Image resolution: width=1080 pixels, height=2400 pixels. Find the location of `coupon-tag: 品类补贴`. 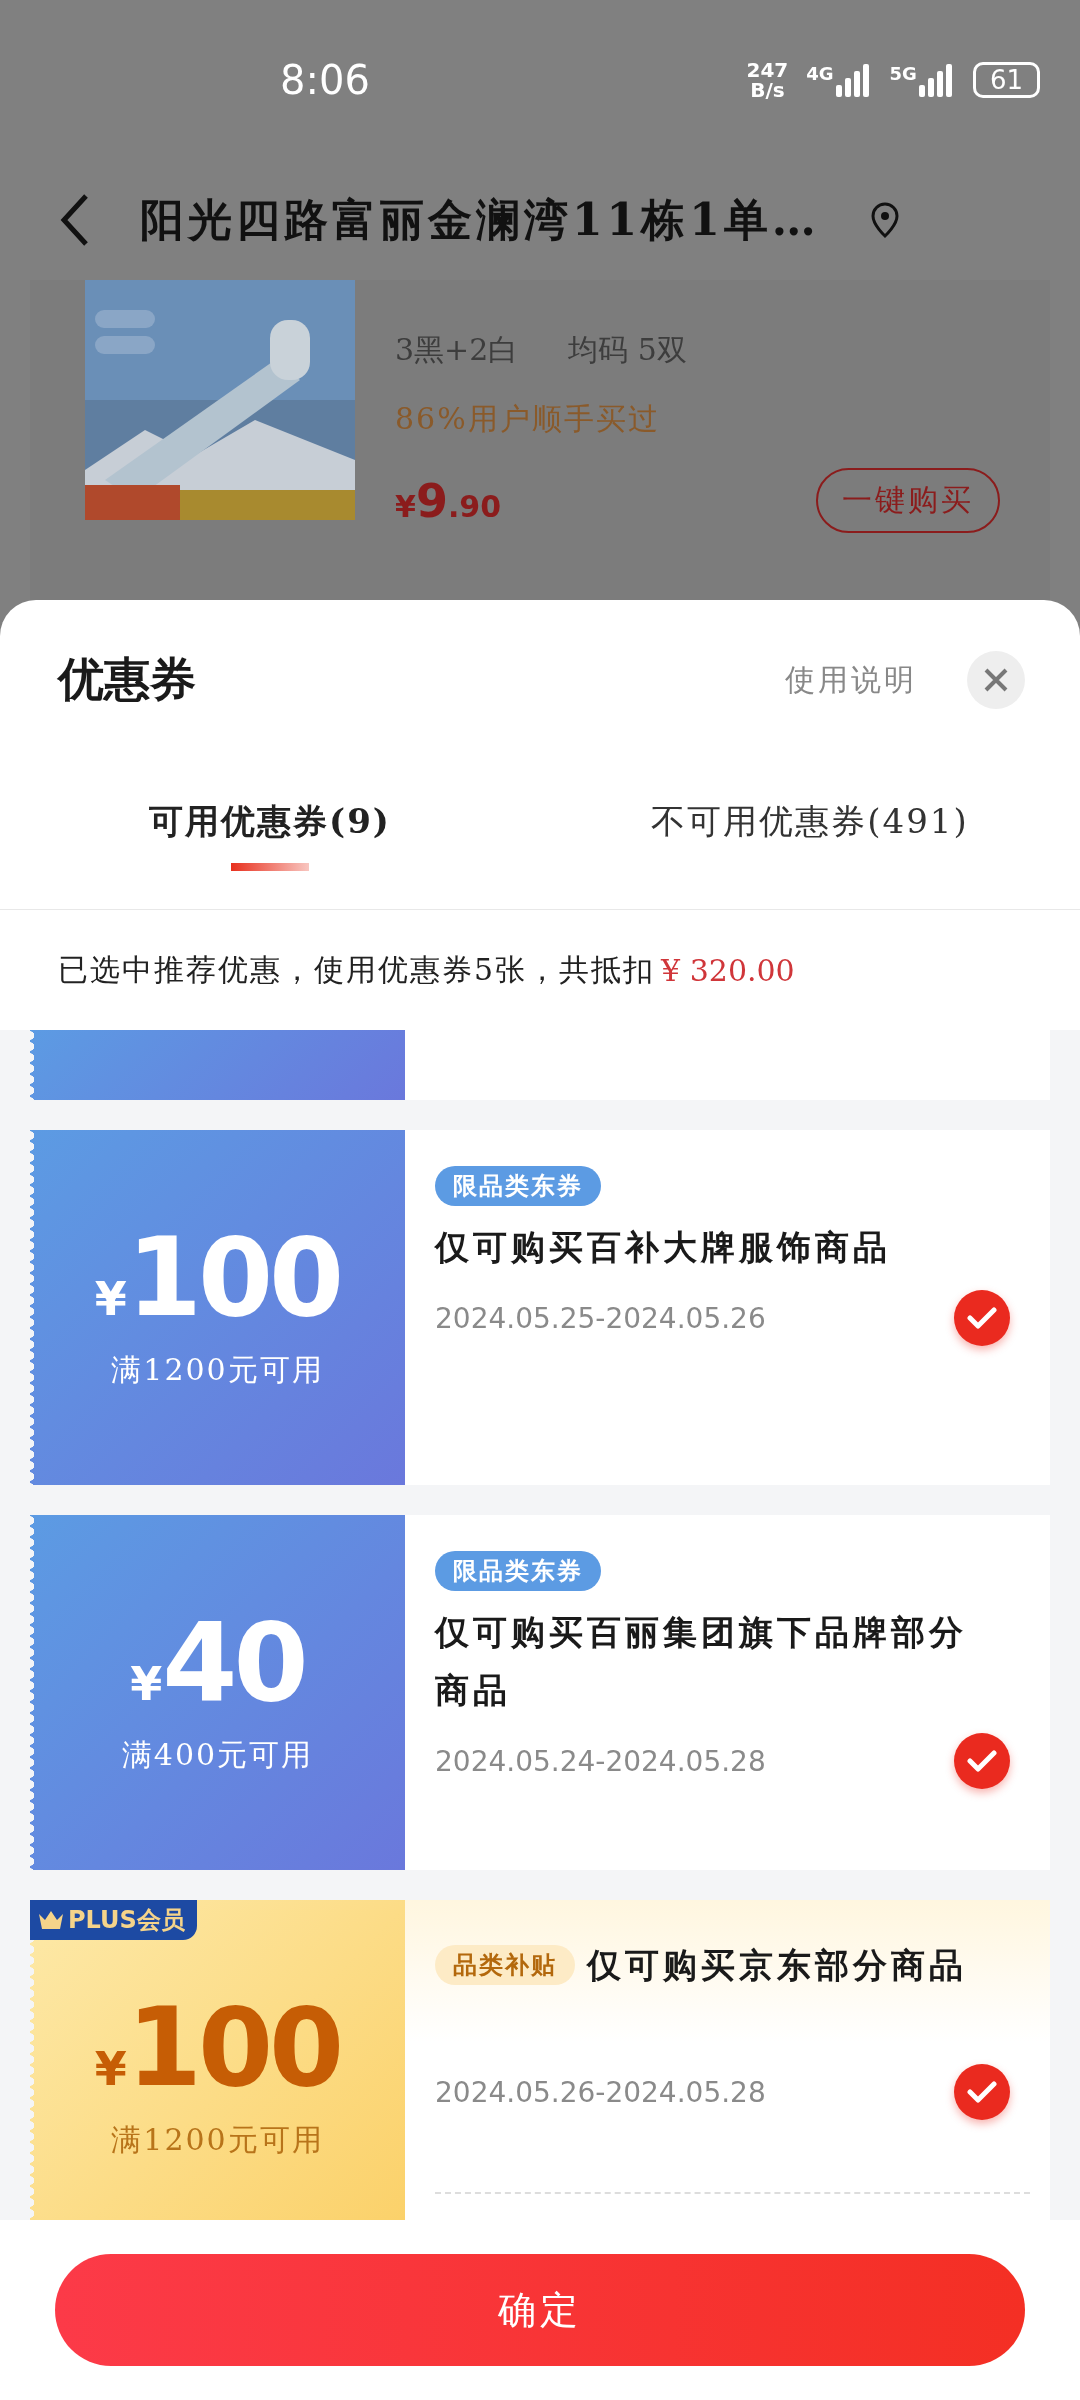

coupon-tag: 品类补贴 is located at coordinates (505, 1965).